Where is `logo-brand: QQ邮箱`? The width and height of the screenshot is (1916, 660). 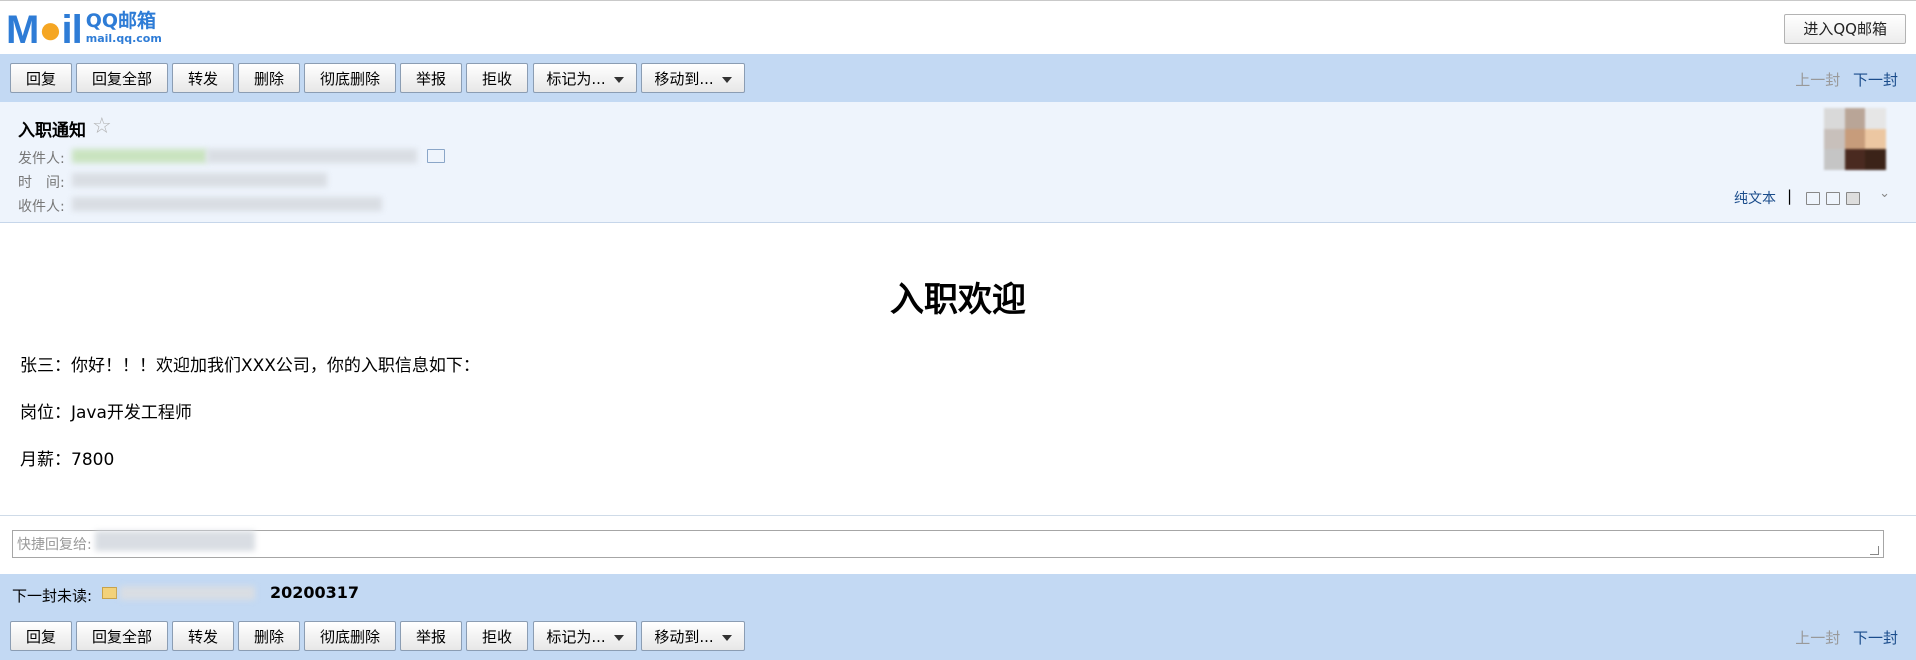 logo-brand: QQ邮箱 is located at coordinates (121, 21).